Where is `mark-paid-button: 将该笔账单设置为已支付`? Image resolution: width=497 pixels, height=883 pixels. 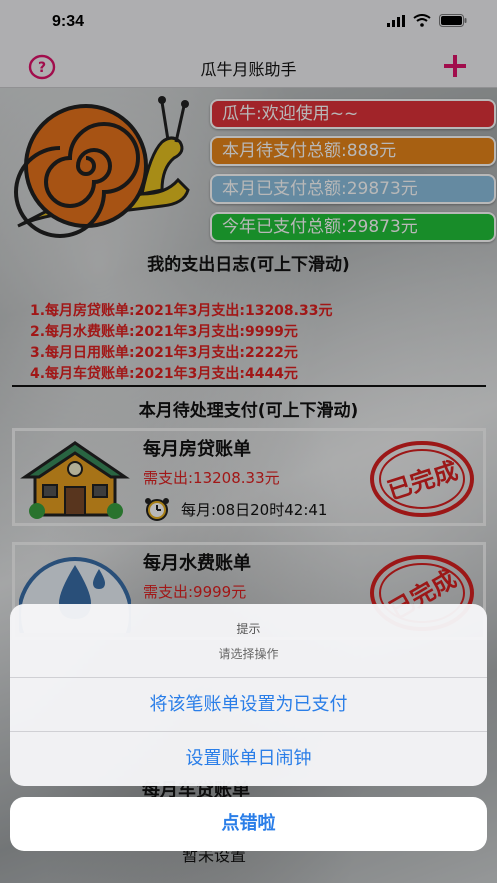
mark-paid-button: 将该笔账单设置为已支付 is located at coordinates (248, 705).